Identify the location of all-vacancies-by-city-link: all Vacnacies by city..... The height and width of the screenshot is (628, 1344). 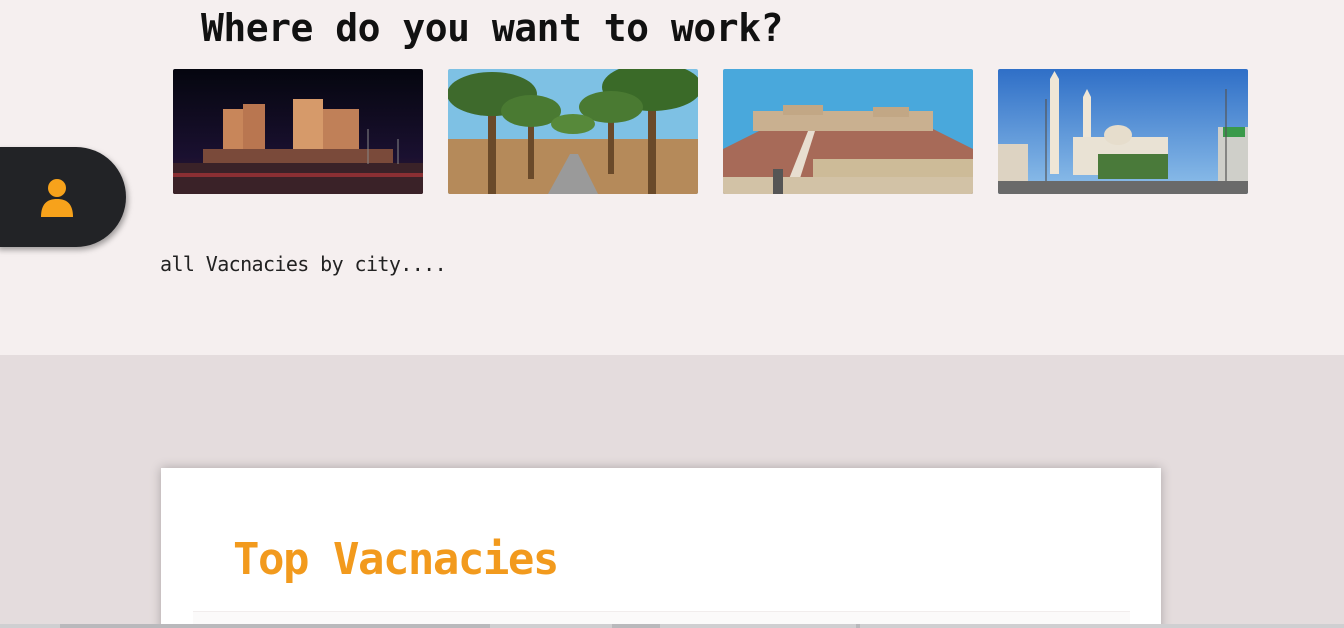
(303, 264).